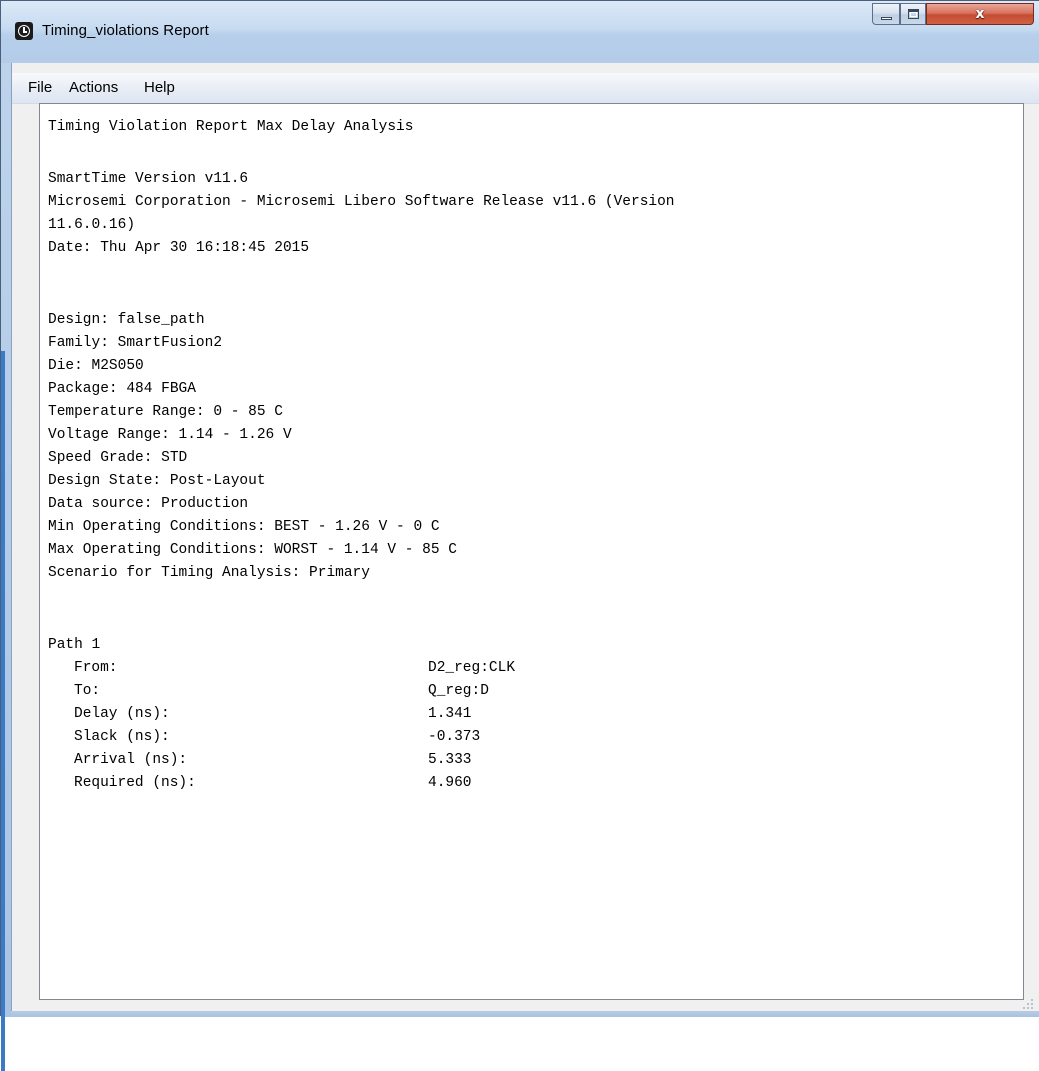  I want to click on path-from-value: D2_reg:CLK, so click(472, 668).